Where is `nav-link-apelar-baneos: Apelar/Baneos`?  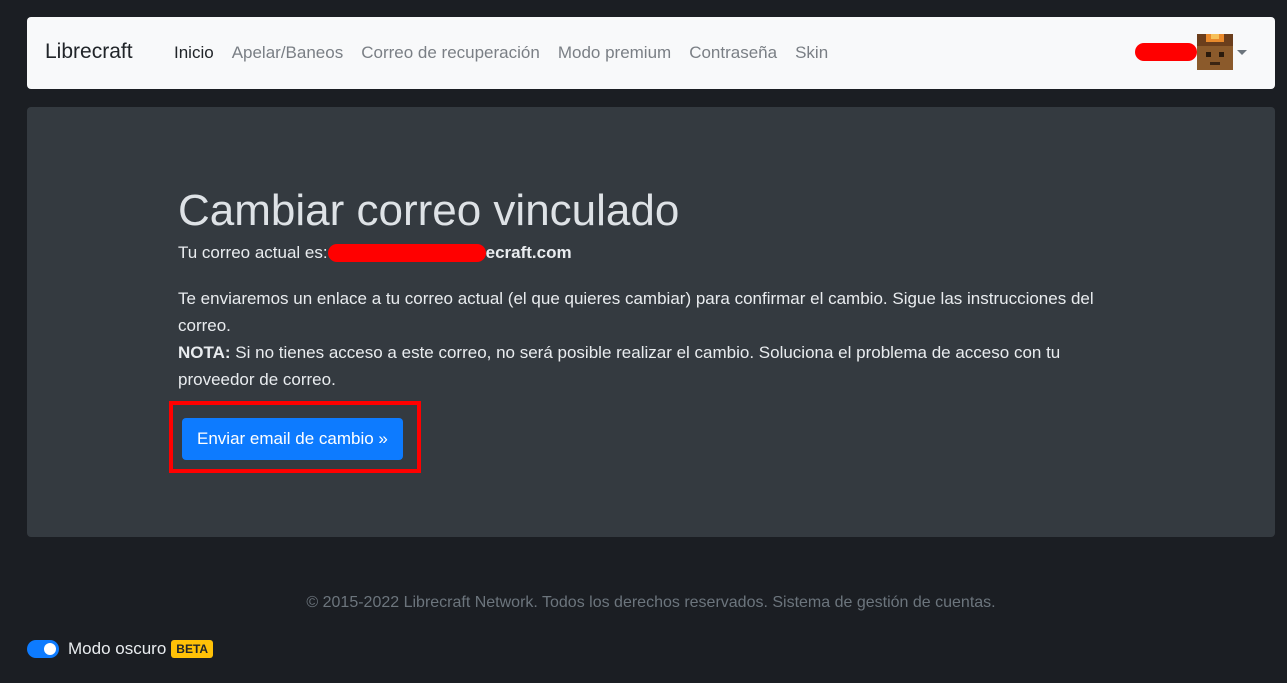 nav-link-apelar-baneos: Apelar/Baneos is located at coordinates (288, 53).